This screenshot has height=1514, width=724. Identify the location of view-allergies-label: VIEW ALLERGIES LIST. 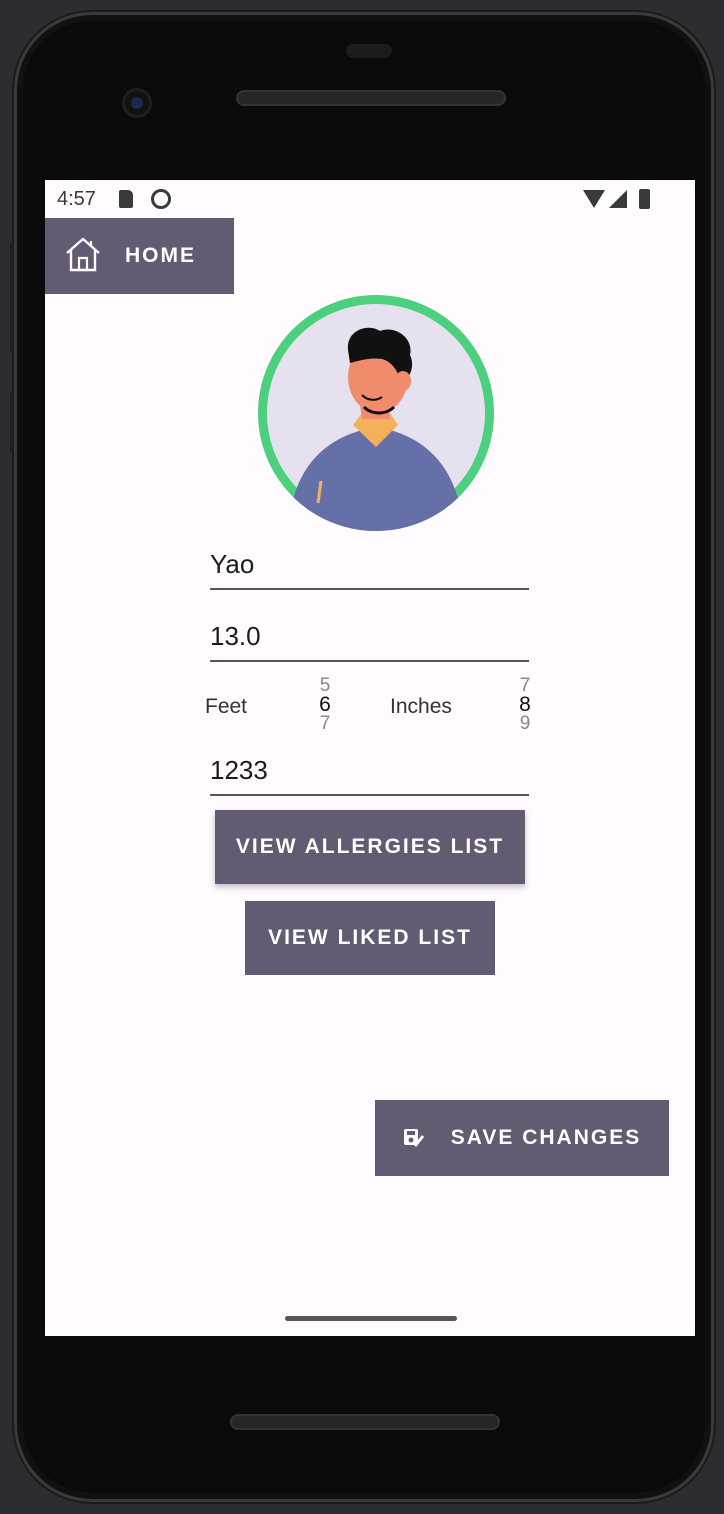
(370, 846).